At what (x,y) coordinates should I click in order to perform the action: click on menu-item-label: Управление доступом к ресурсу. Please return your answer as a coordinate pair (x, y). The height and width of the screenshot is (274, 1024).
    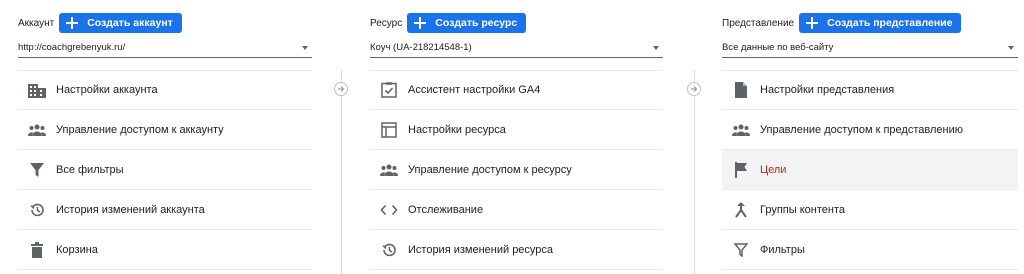
    Looking at the image, I should click on (490, 169).